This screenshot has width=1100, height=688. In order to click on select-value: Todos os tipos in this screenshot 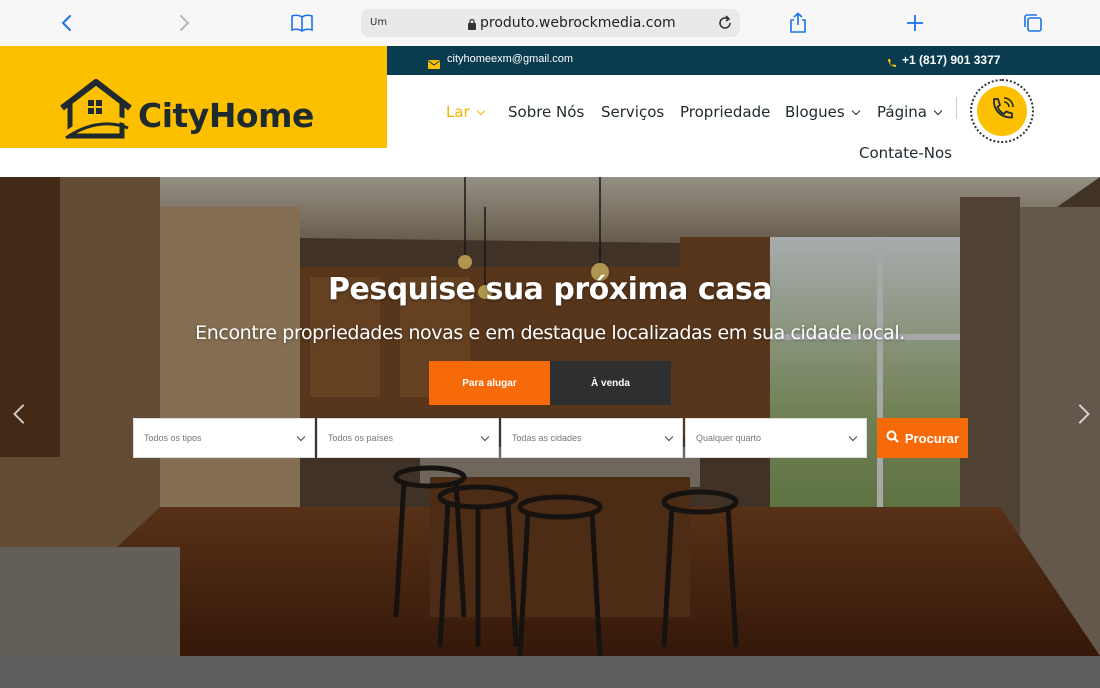, I will do `click(173, 438)`.